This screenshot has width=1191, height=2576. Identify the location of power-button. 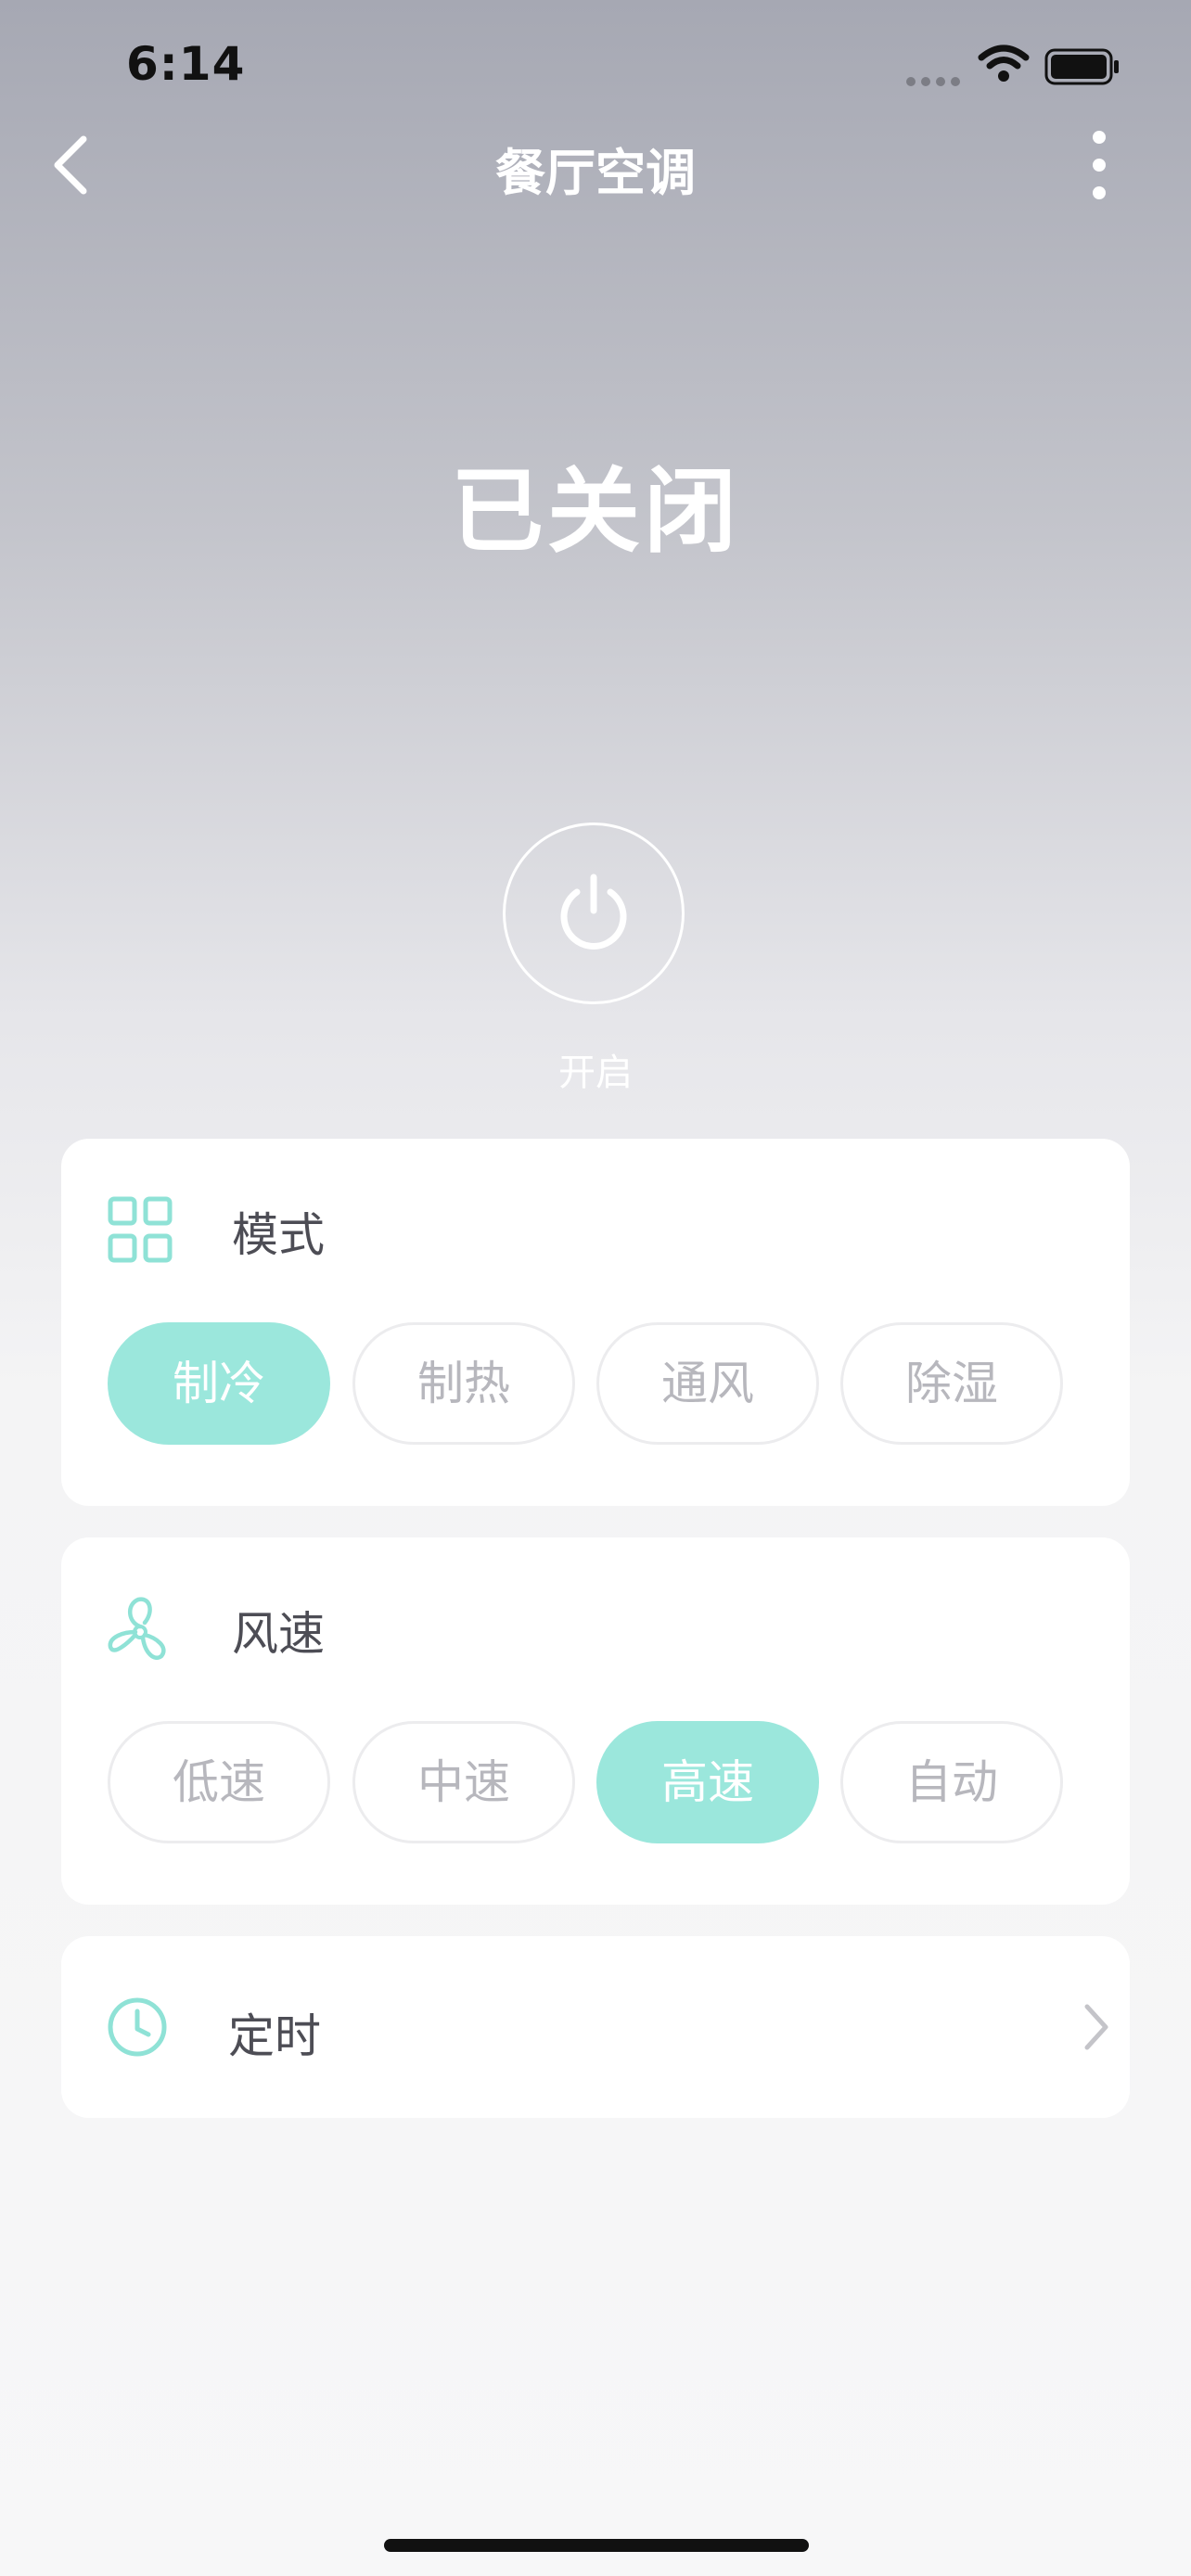
(594, 913).